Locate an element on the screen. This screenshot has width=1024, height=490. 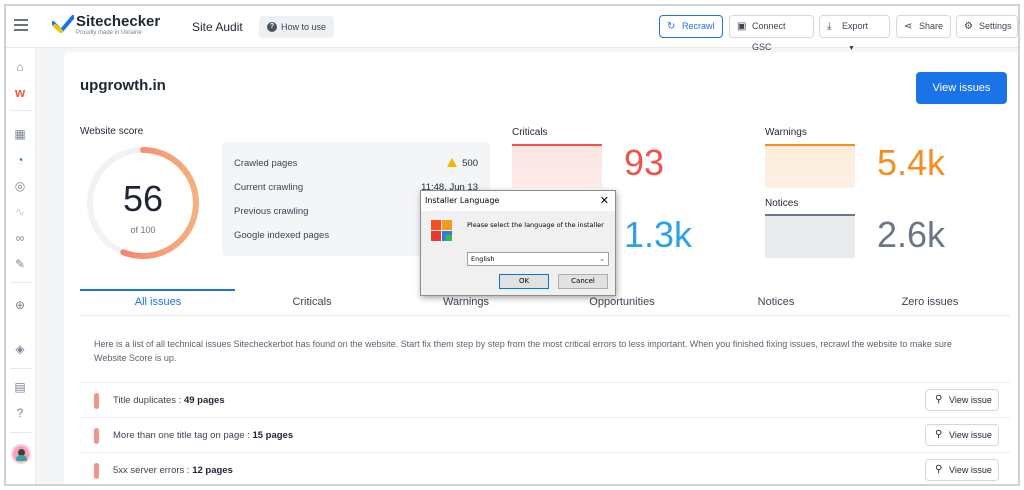
issue-label: More than one title tag on page : is located at coordinates (181, 435).